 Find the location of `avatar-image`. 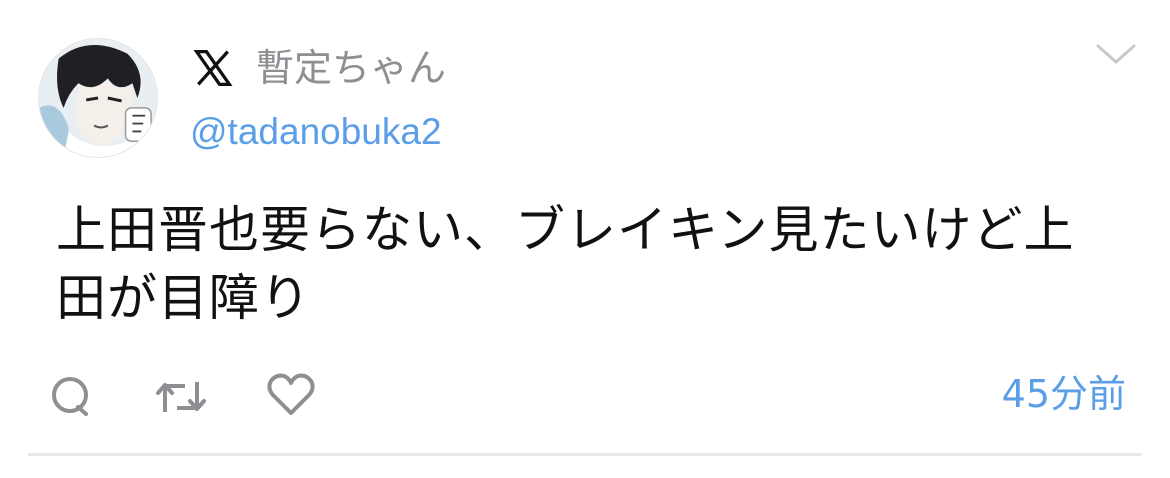

avatar-image is located at coordinates (98, 98).